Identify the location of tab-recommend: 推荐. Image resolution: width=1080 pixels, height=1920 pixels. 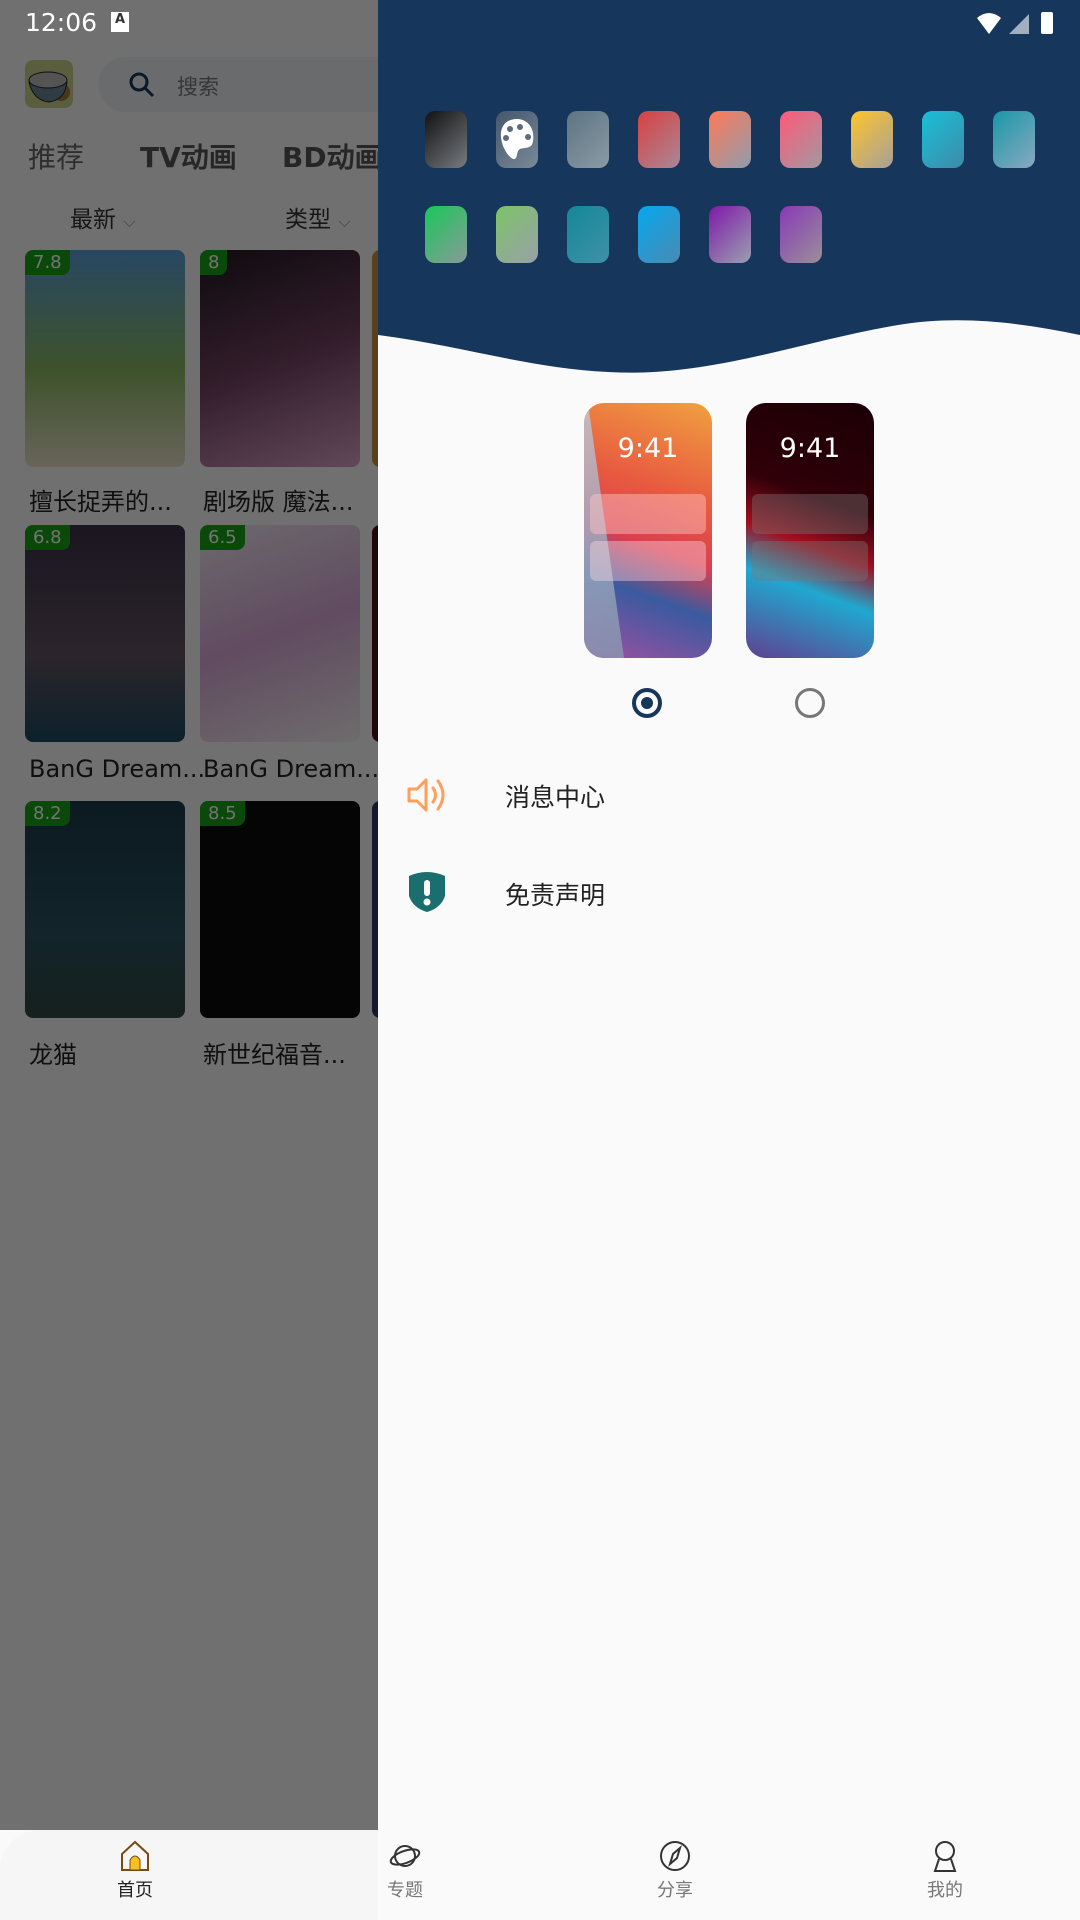
(56, 156).